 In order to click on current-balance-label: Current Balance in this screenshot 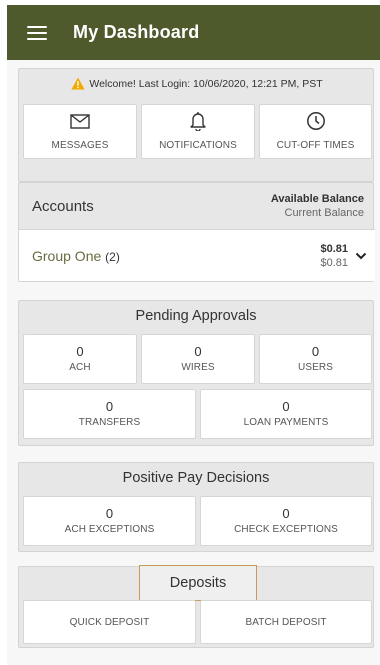, I will do `click(324, 213)`.